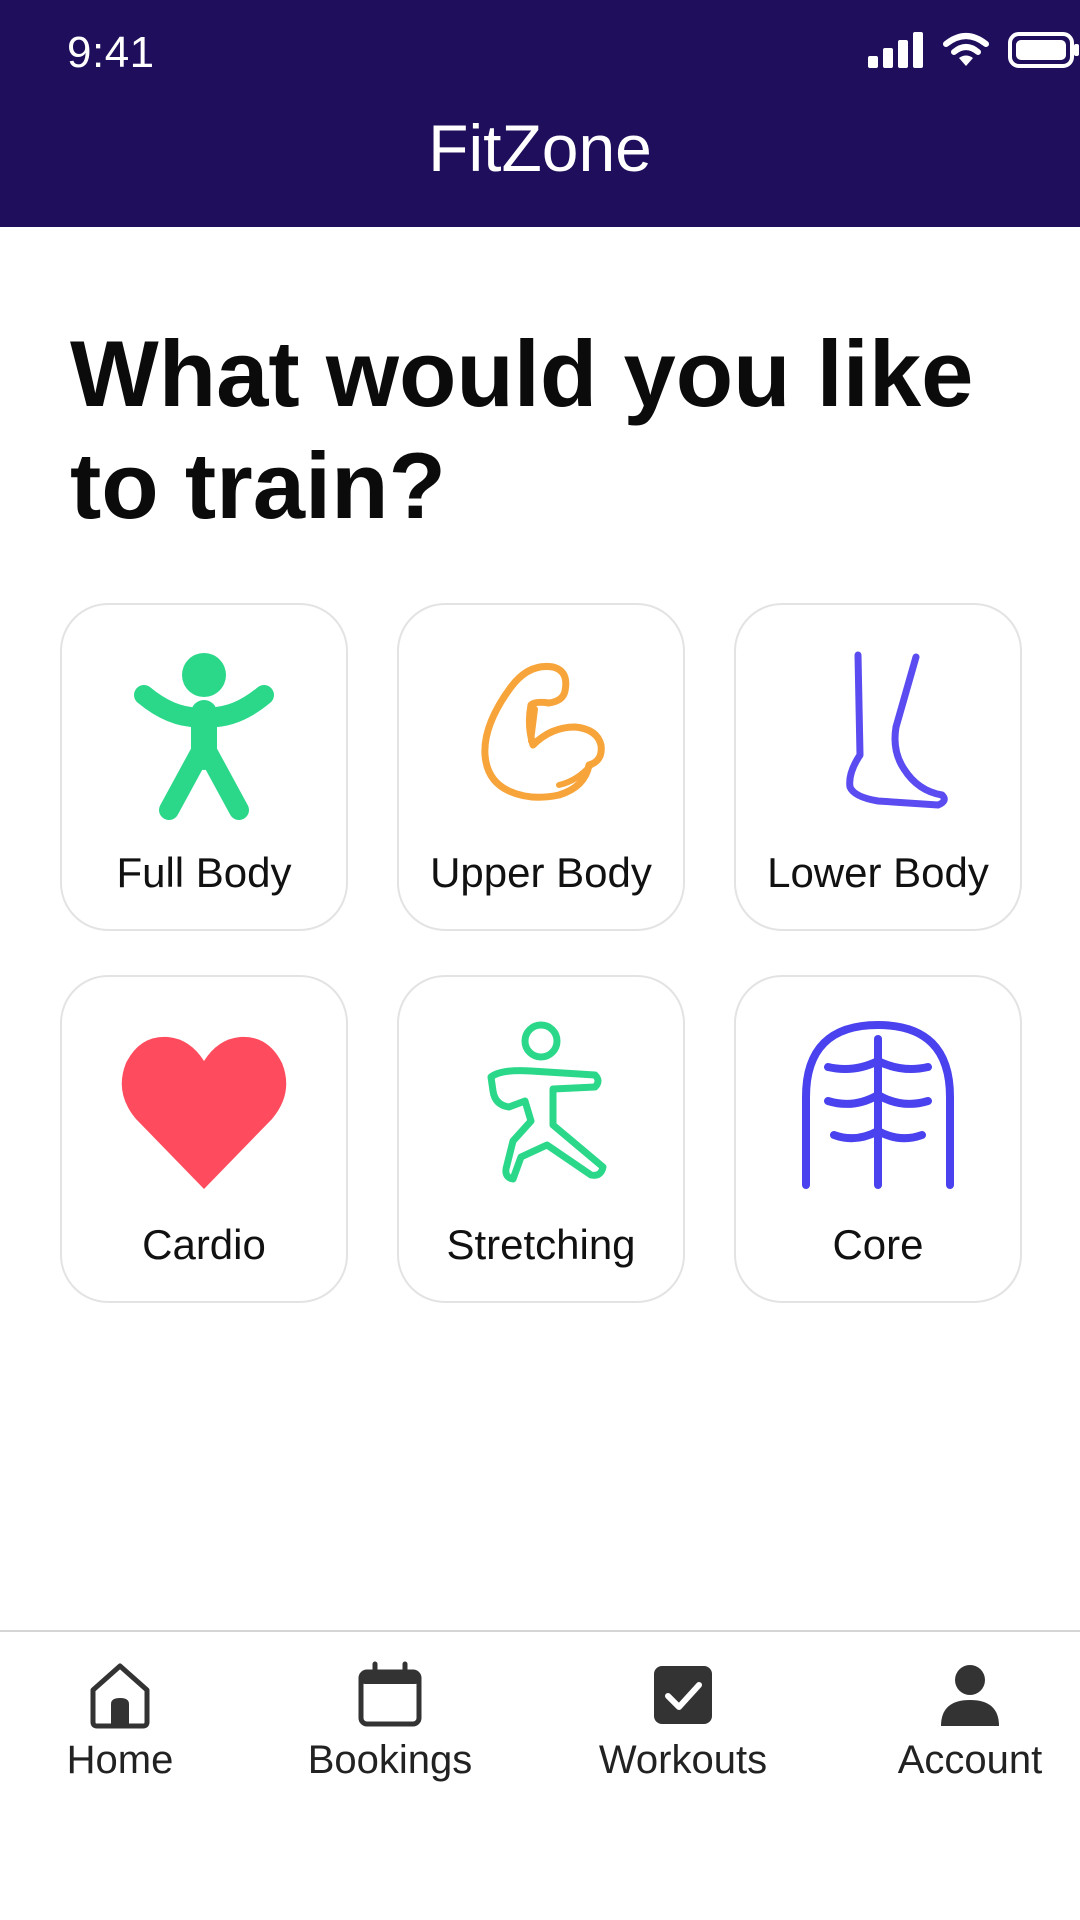 Image resolution: width=1080 pixels, height=1920 pixels. I want to click on category-tile-lower-body: Lower Body, so click(878, 767).